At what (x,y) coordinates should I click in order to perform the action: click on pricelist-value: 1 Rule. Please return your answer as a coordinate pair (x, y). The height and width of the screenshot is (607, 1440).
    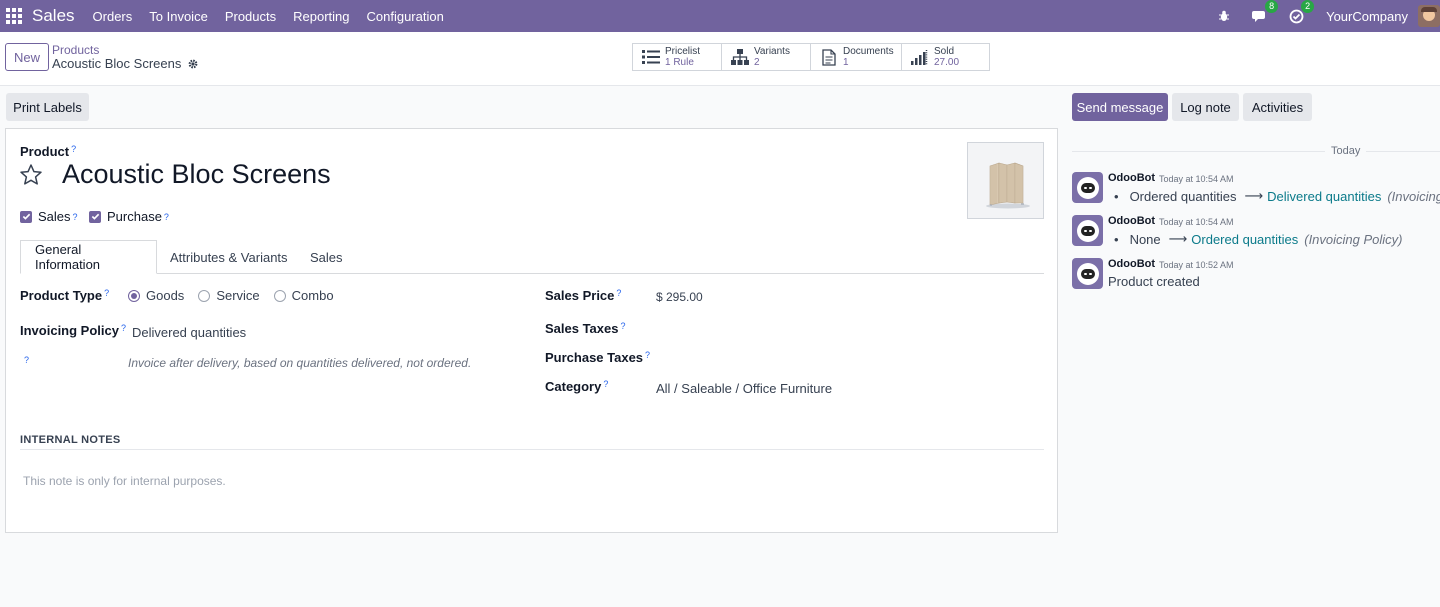
    Looking at the image, I should click on (679, 62).